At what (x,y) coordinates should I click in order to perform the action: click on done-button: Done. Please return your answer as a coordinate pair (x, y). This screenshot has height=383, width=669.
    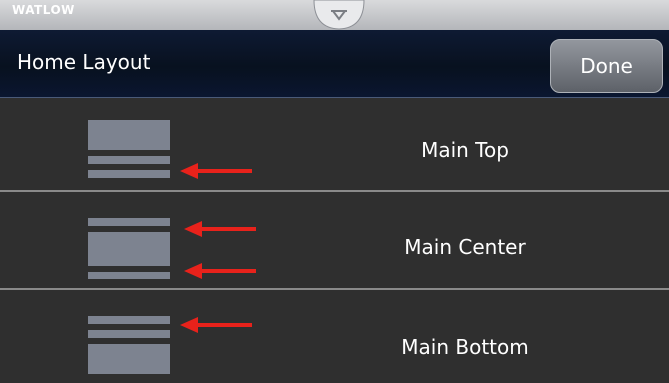
    Looking at the image, I should click on (606, 66).